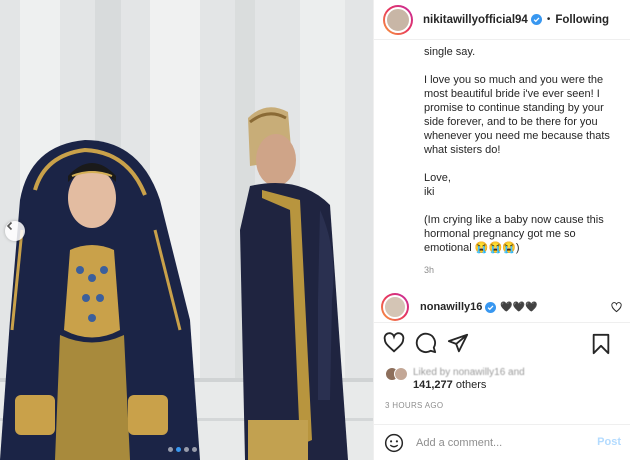  What do you see at coordinates (469, 372) in the screenshot?
I see `liked-by-text: Liked by nonawilly16 and` at bounding box center [469, 372].